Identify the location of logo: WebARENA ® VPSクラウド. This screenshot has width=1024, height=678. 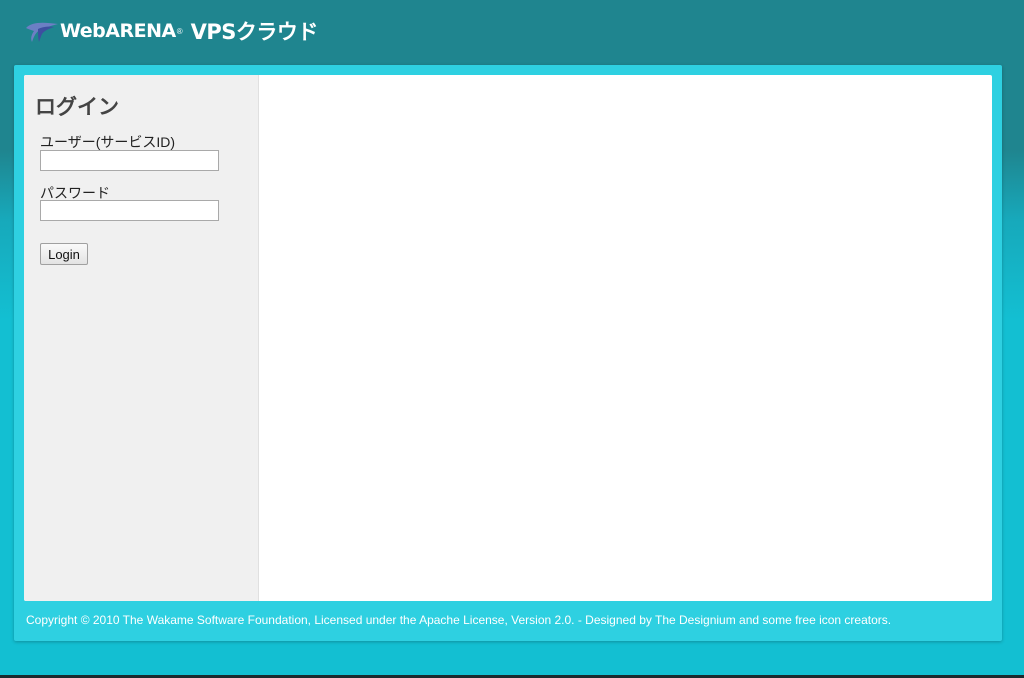
(171, 31).